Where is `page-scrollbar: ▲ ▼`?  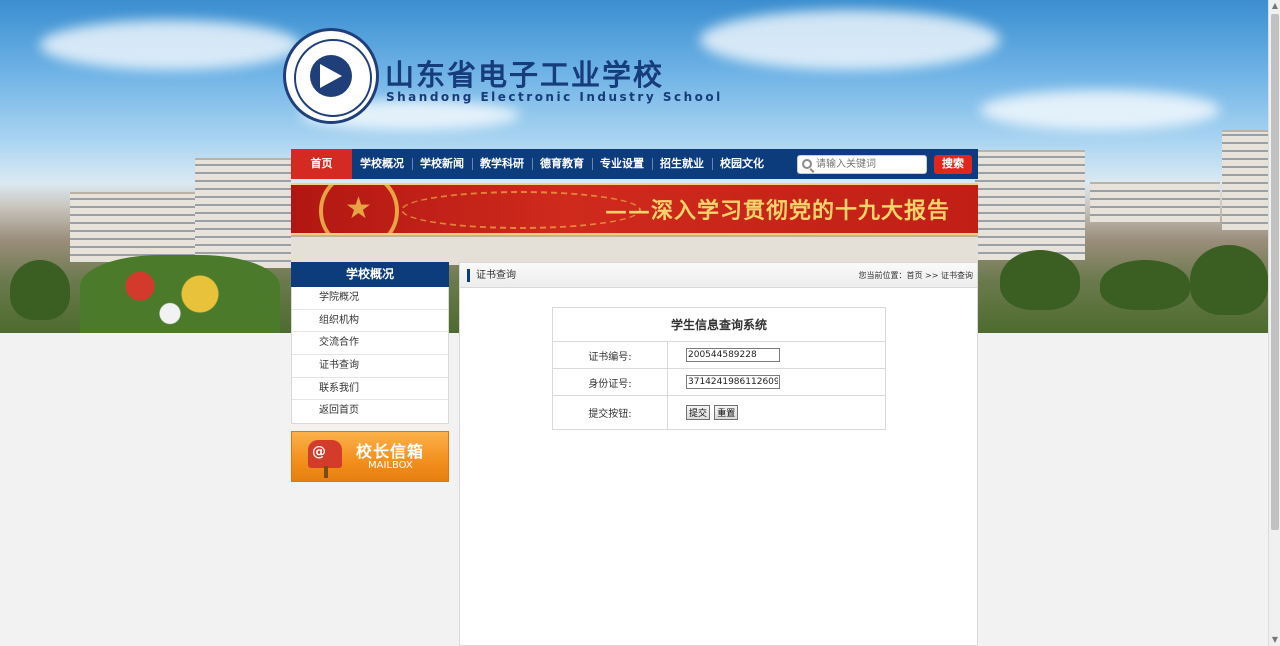 page-scrollbar: ▲ ▼ is located at coordinates (1274, 323).